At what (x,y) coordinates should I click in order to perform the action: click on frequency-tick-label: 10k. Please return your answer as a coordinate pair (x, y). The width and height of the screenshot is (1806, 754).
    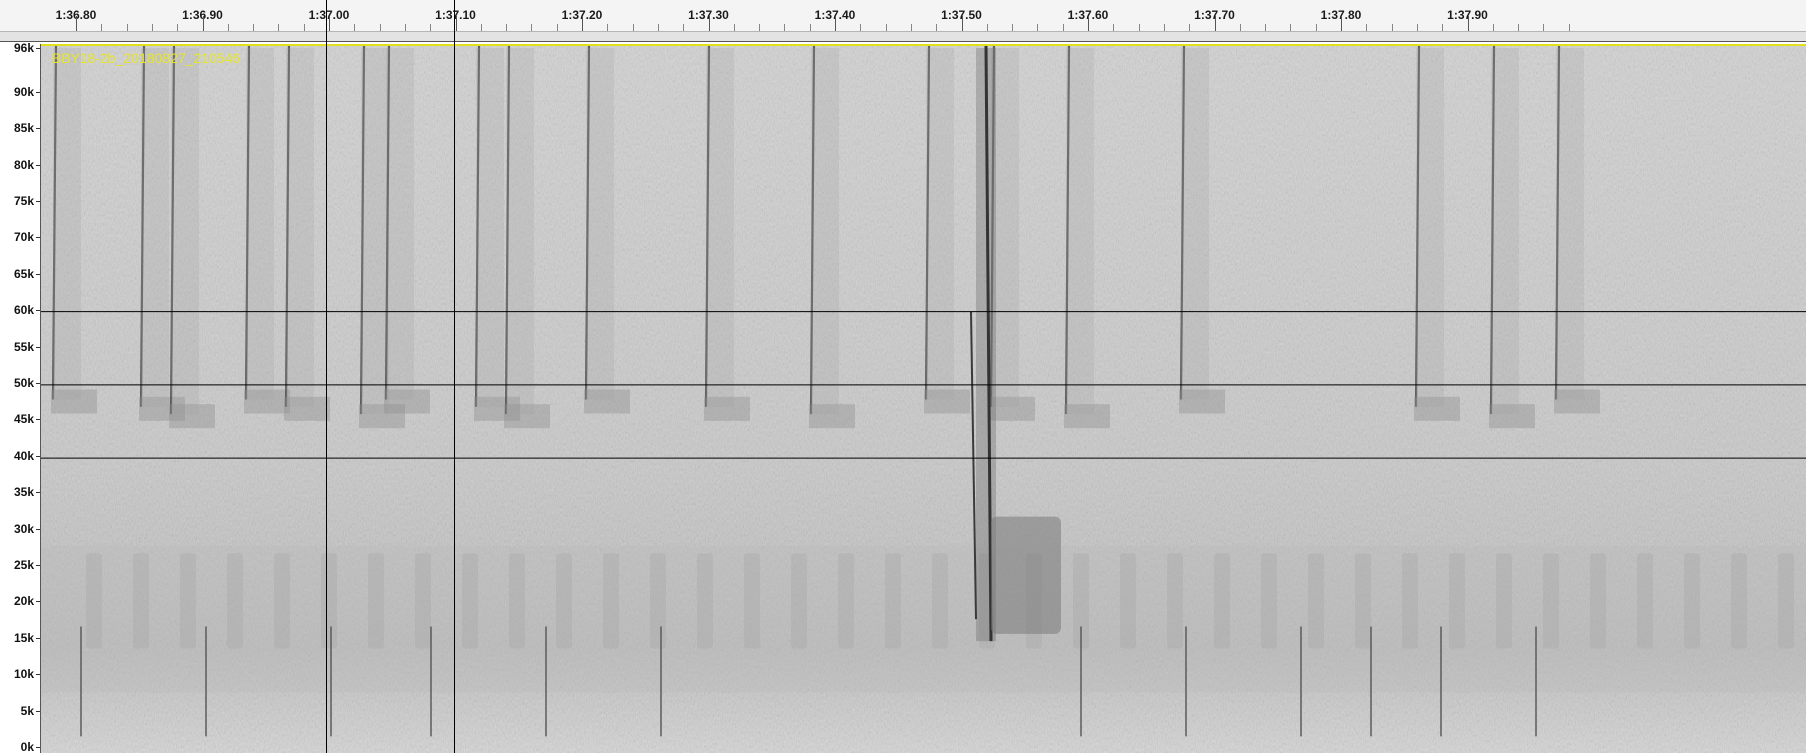
    Looking at the image, I should click on (23, 674).